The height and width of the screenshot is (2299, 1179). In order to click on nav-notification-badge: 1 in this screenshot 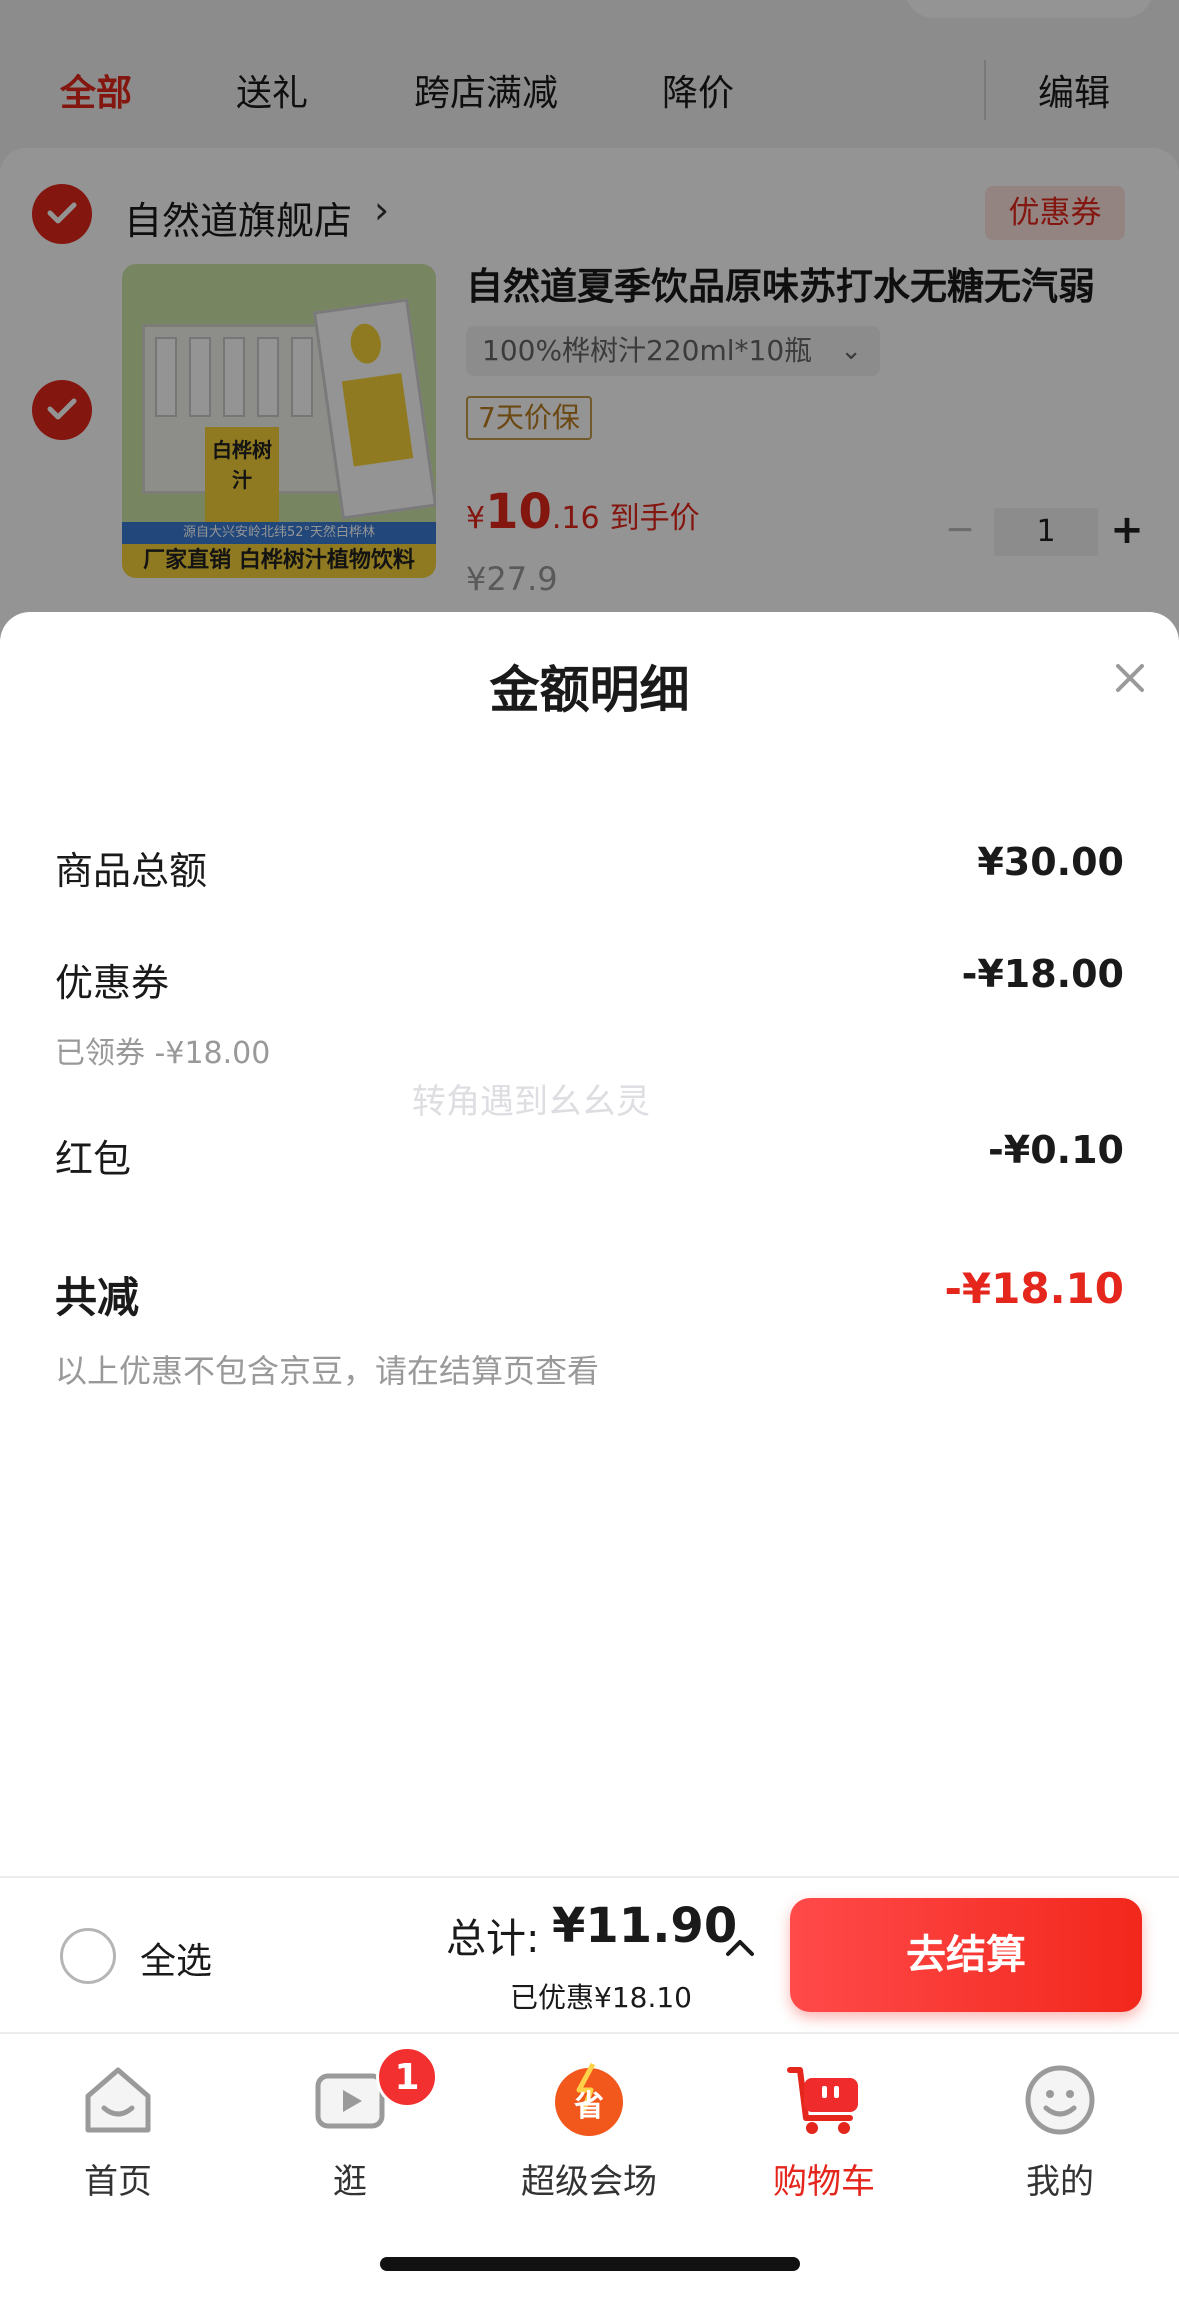, I will do `click(407, 2077)`.